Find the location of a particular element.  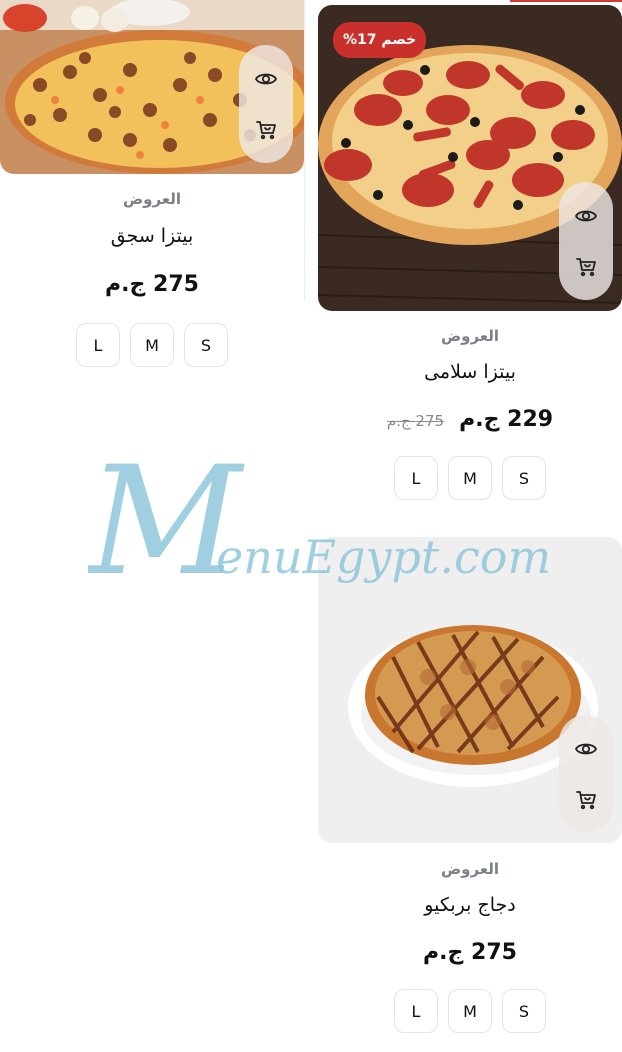

price-row: 229 ج.م 275 ج.م is located at coordinates (470, 419).